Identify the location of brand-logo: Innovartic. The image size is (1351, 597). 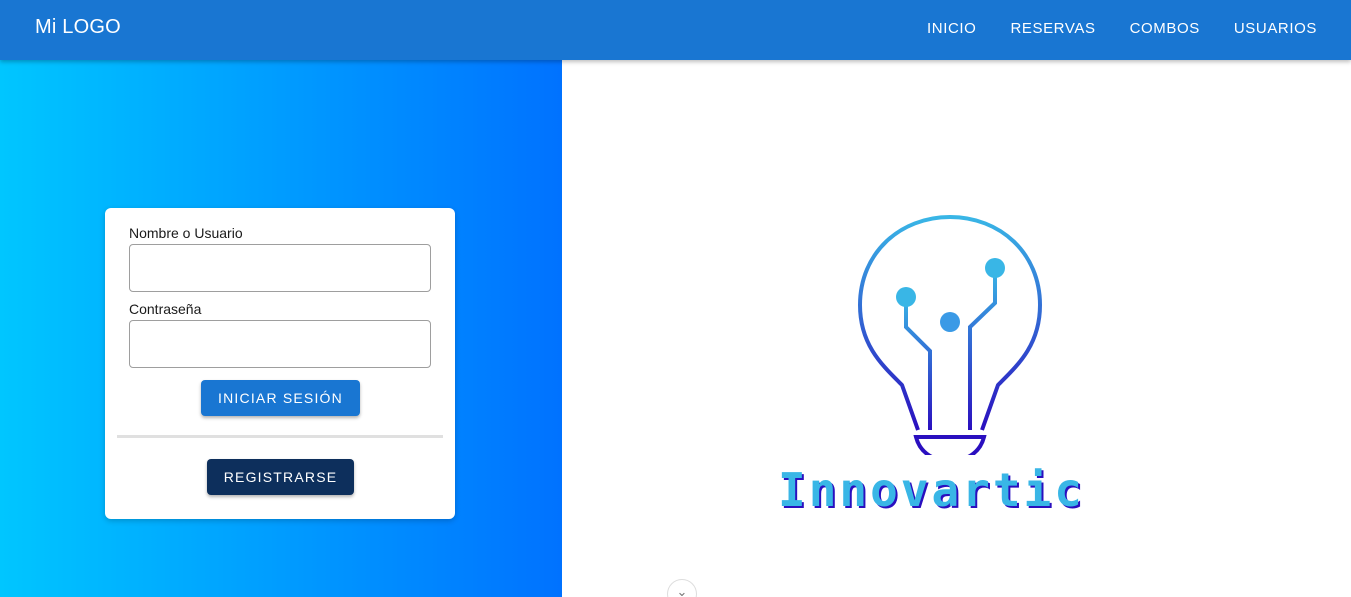
(955, 365).